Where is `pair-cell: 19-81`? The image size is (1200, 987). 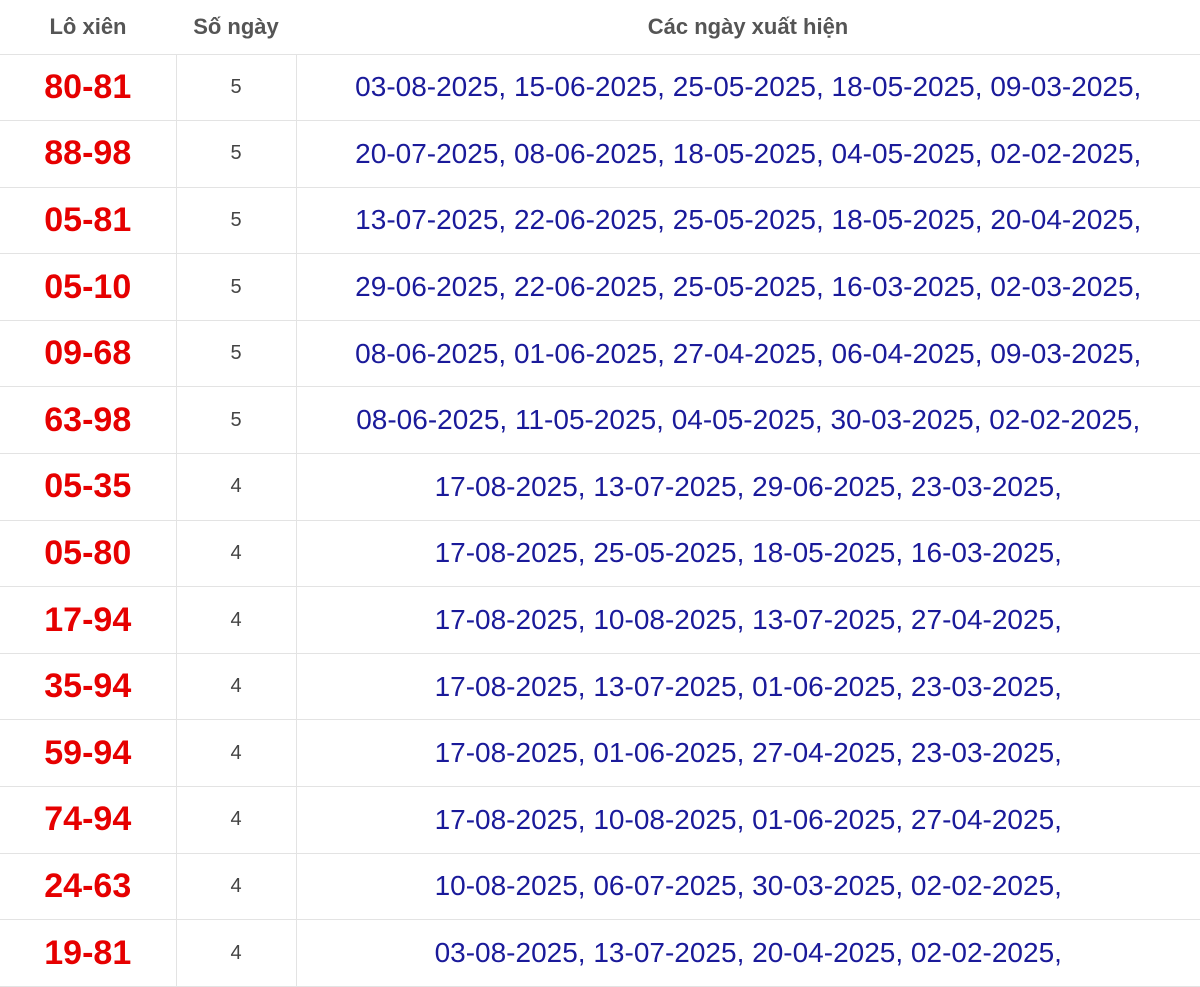 pair-cell: 19-81 is located at coordinates (88, 953).